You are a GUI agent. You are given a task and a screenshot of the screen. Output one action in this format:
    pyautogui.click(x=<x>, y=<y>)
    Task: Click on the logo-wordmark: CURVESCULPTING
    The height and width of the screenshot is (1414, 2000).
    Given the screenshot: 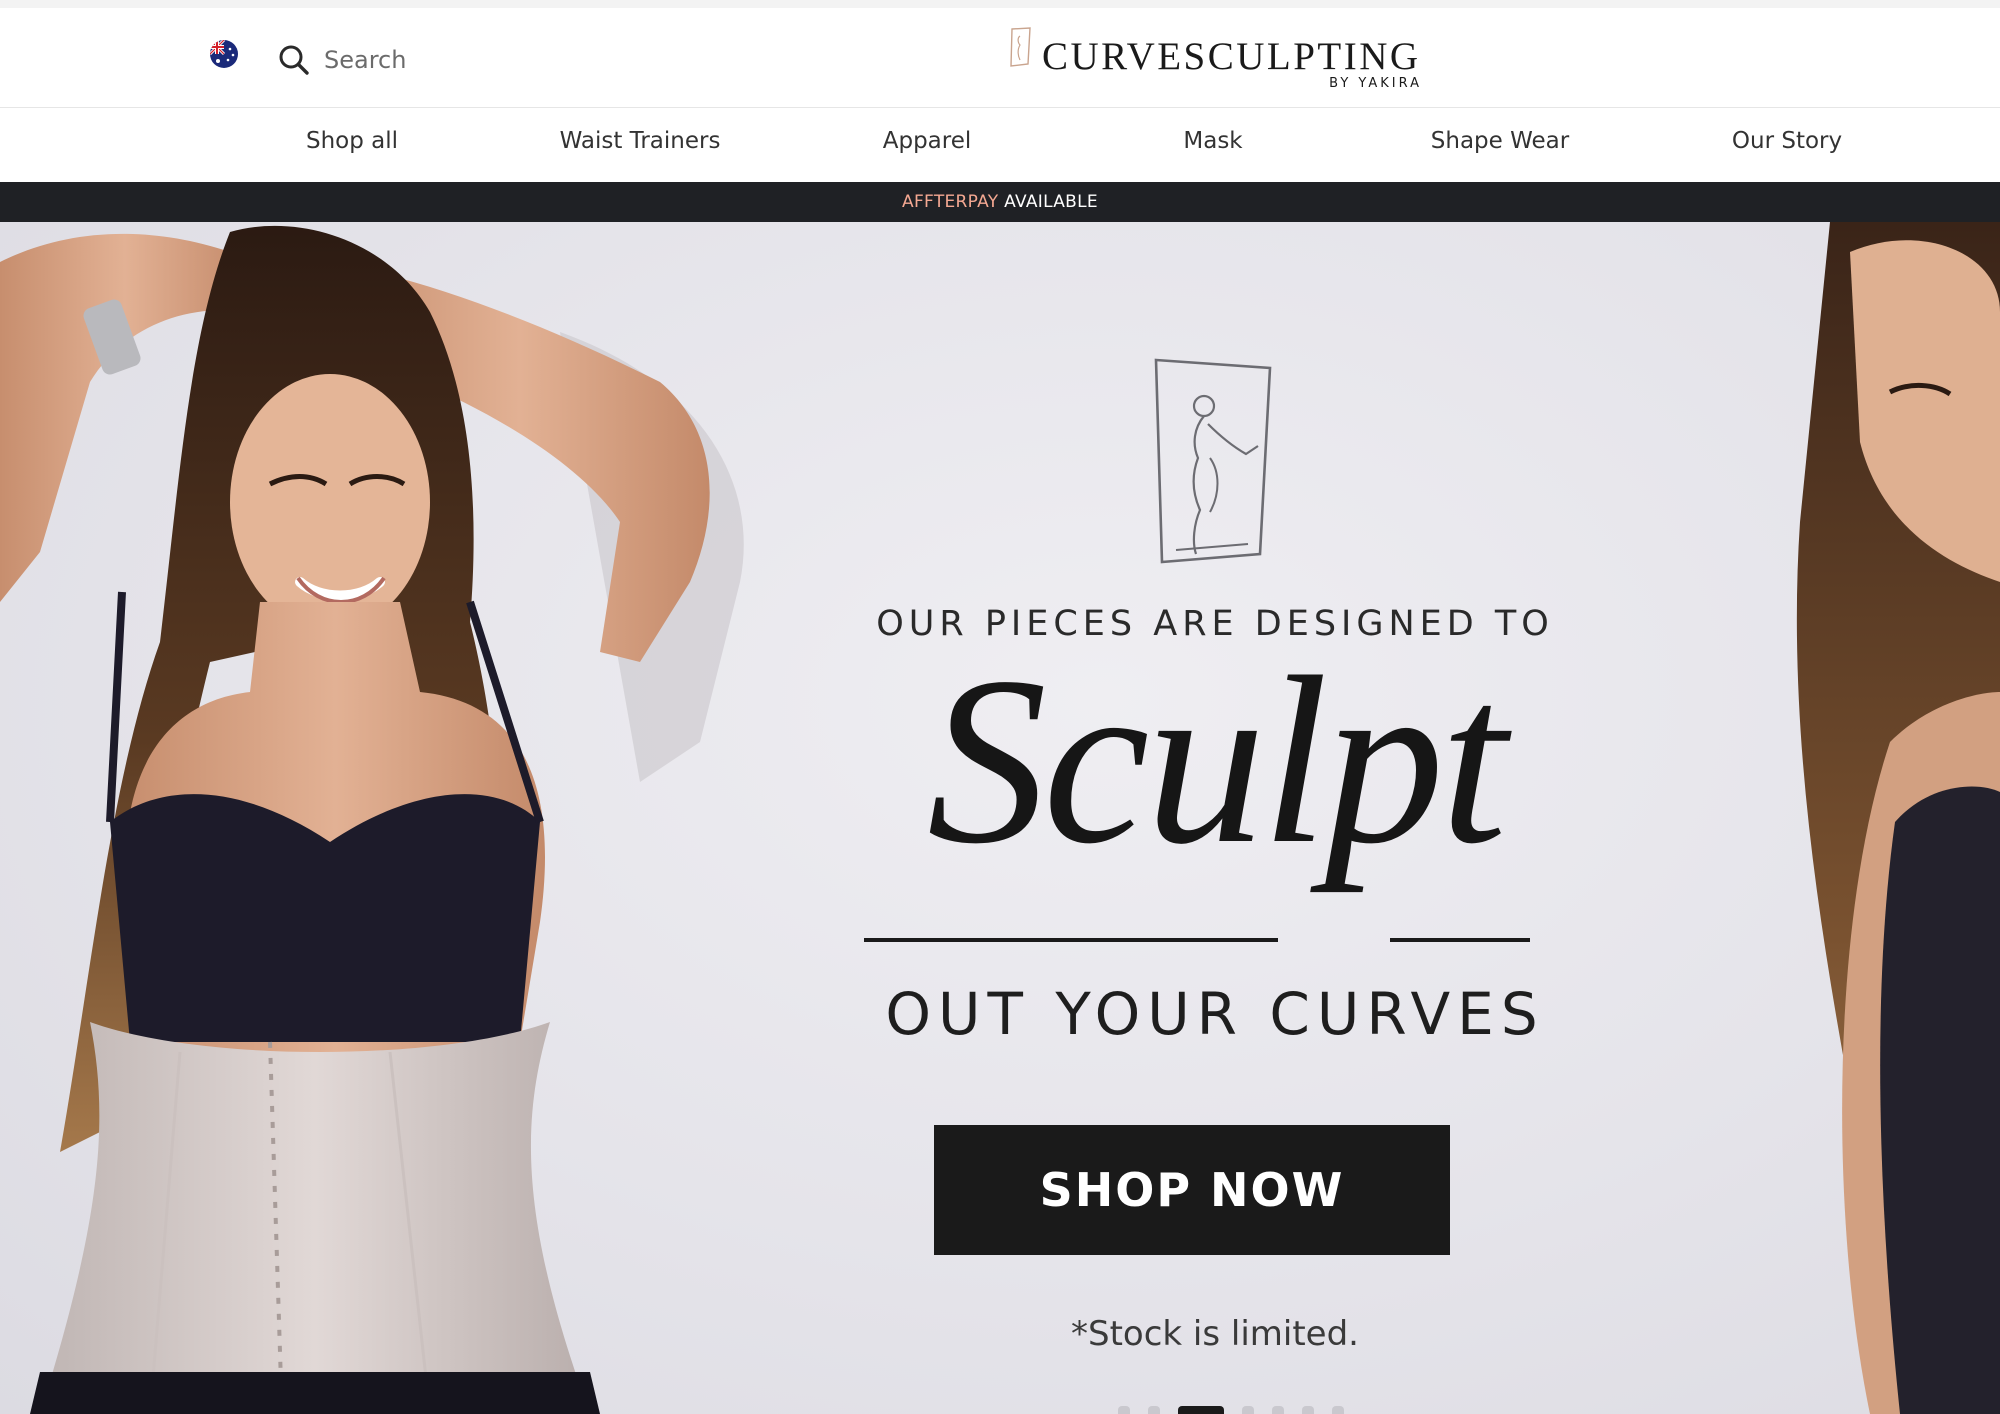 What is the action you would take?
    pyautogui.click(x=1231, y=56)
    